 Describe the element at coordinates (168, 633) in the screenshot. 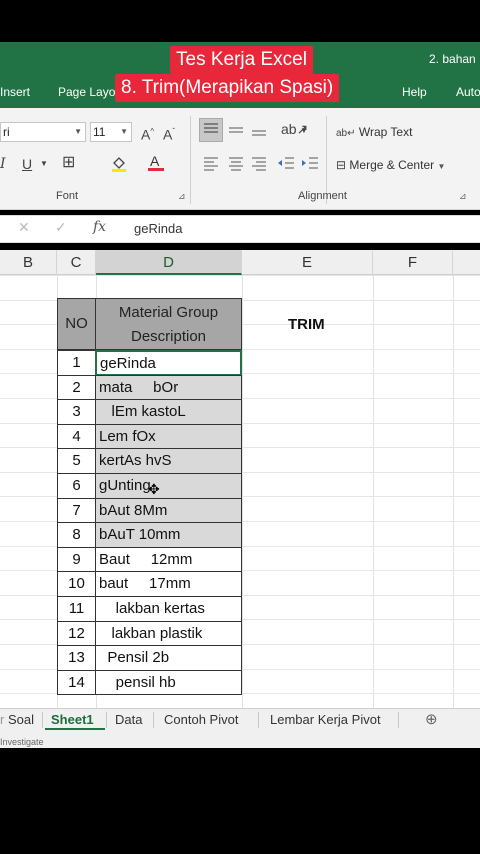

I see `table-row-description: lakban plastik` at that location.